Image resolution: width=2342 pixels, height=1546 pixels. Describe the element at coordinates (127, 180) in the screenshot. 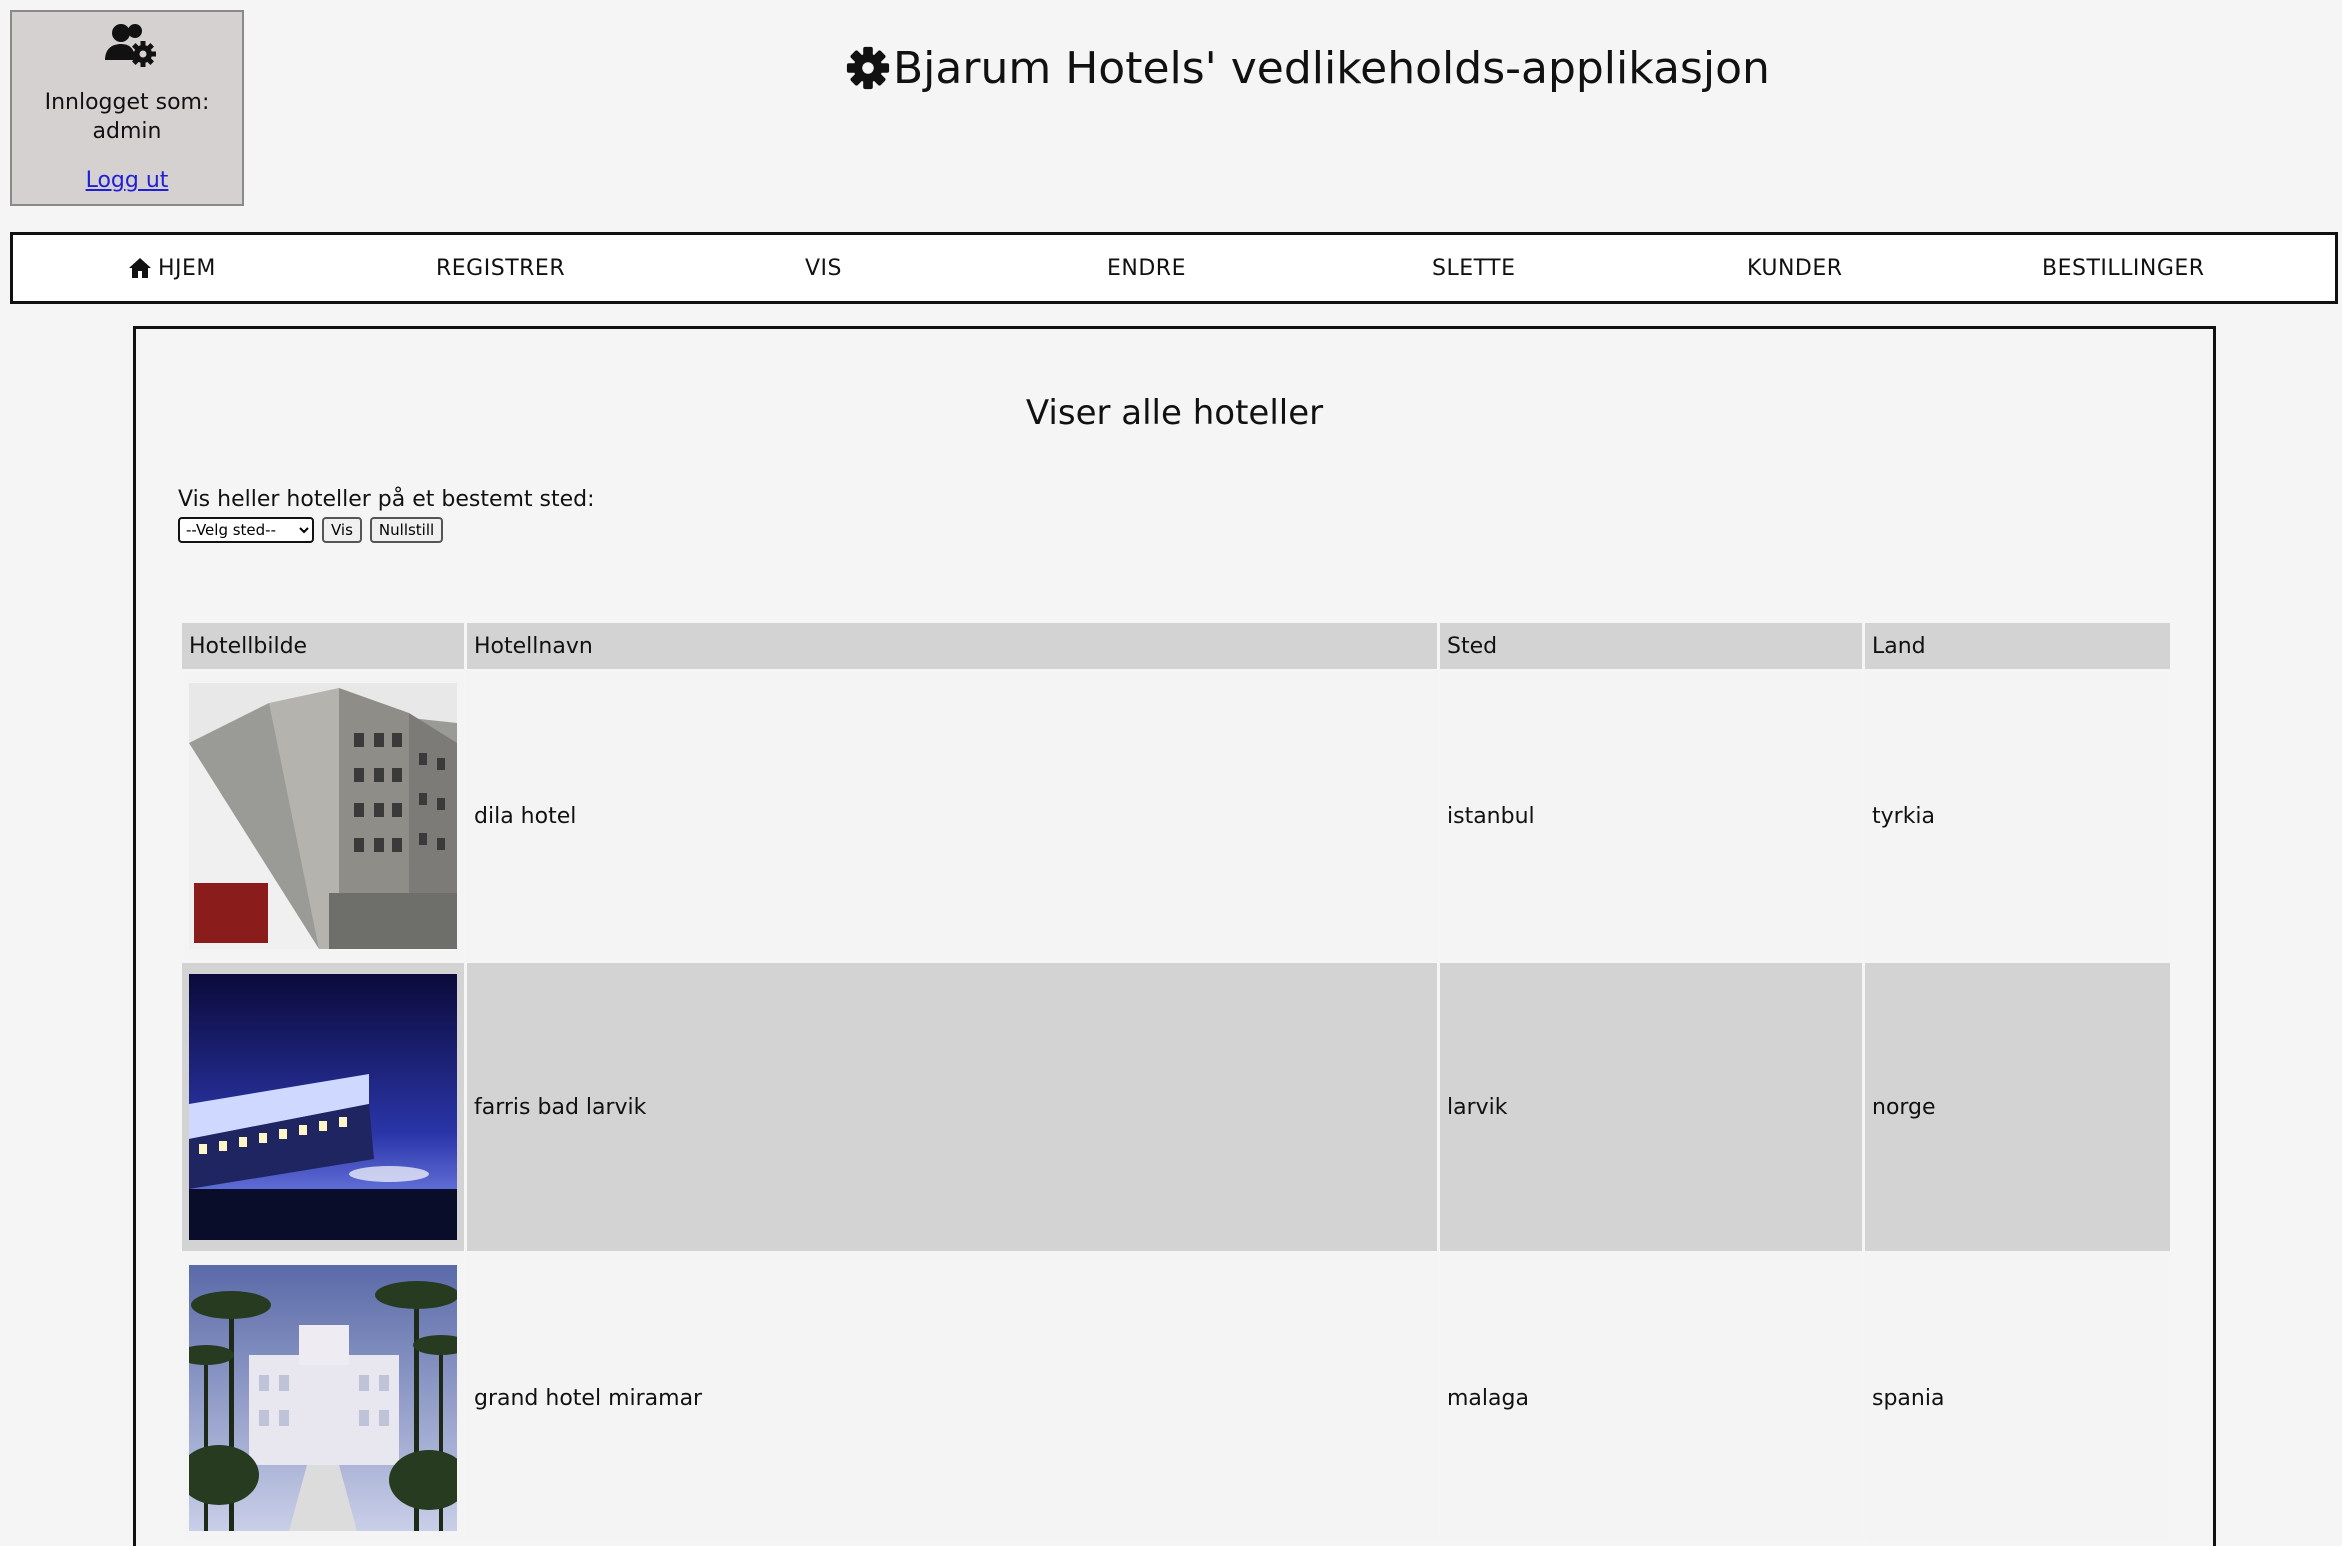

I see `logout-link: Logg ut` at that location.